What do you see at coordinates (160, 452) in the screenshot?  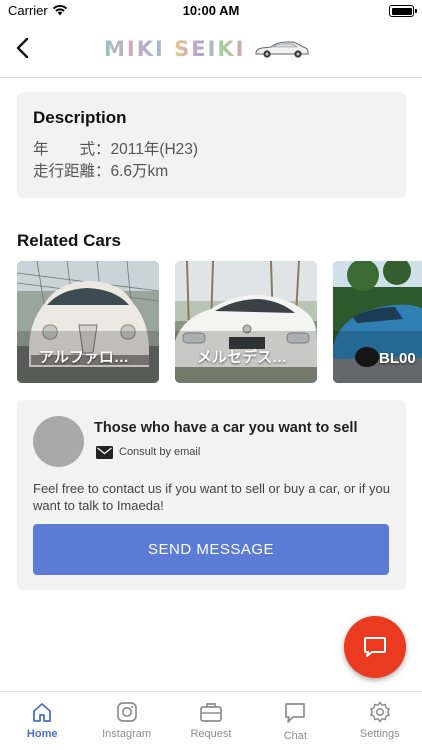 I see `consult-by-email-label: Consult by email` at bounding box center [160, 452].